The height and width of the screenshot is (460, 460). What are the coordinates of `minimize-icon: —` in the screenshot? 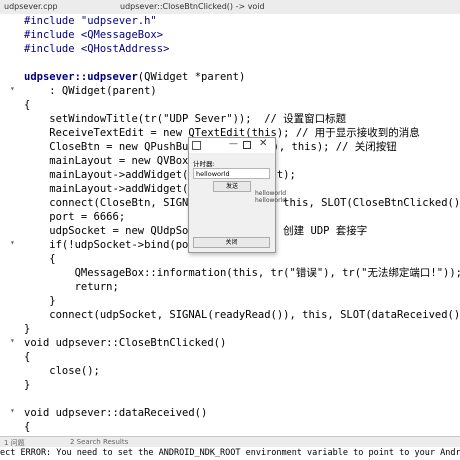 It's located at (233, 144).